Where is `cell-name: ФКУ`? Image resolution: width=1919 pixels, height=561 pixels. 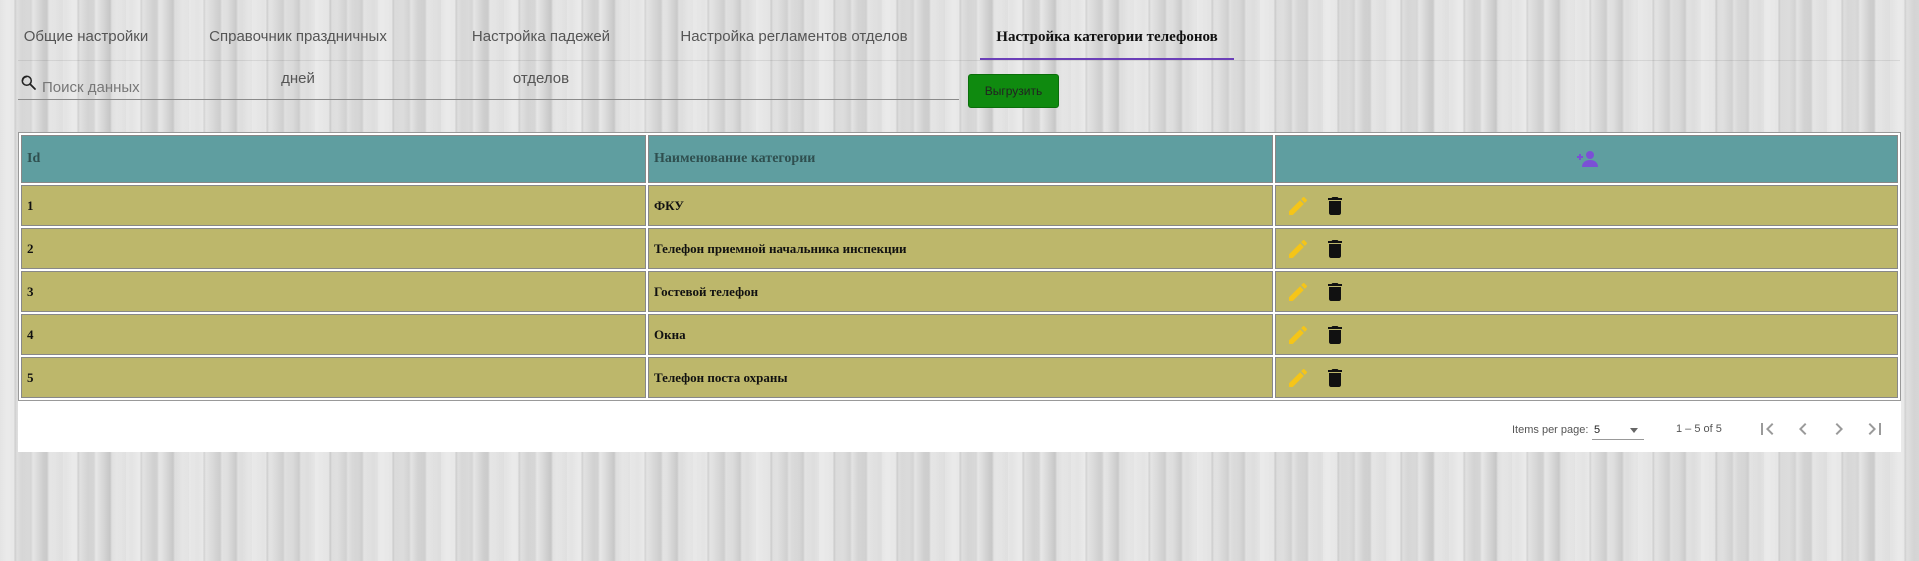 cell-name: ФКУ is located at coordinates (960, 205).